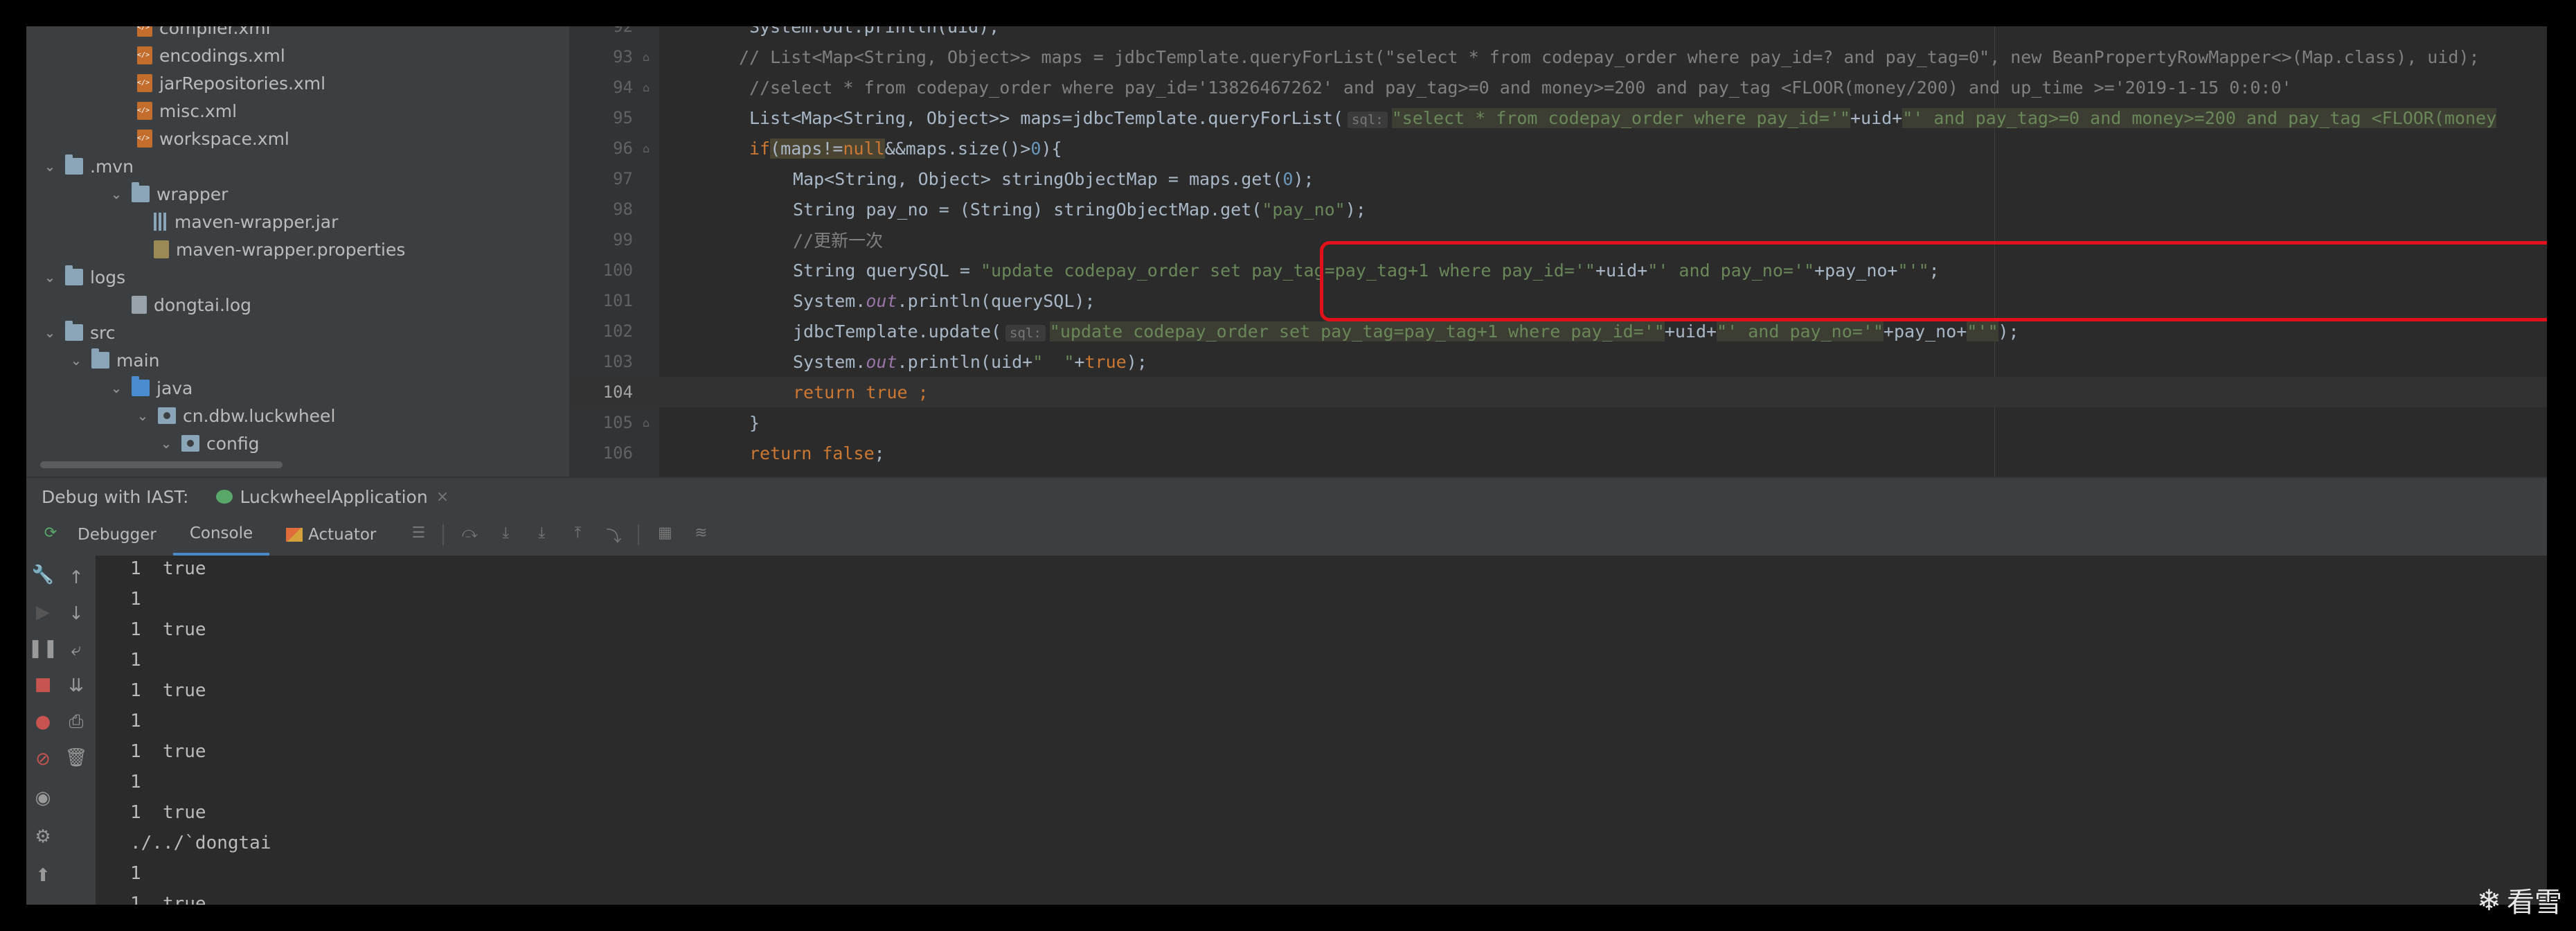  I want to click on code-line-current: 104 return true ;, so click(1558, 392).